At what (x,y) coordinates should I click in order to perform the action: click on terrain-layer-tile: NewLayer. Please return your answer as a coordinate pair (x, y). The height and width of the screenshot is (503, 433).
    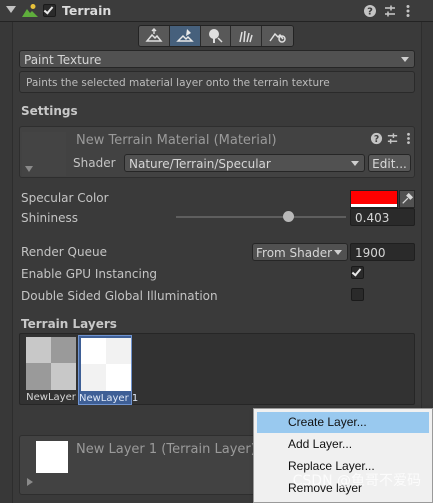
    Looking at the image, I should click on (51, 370).